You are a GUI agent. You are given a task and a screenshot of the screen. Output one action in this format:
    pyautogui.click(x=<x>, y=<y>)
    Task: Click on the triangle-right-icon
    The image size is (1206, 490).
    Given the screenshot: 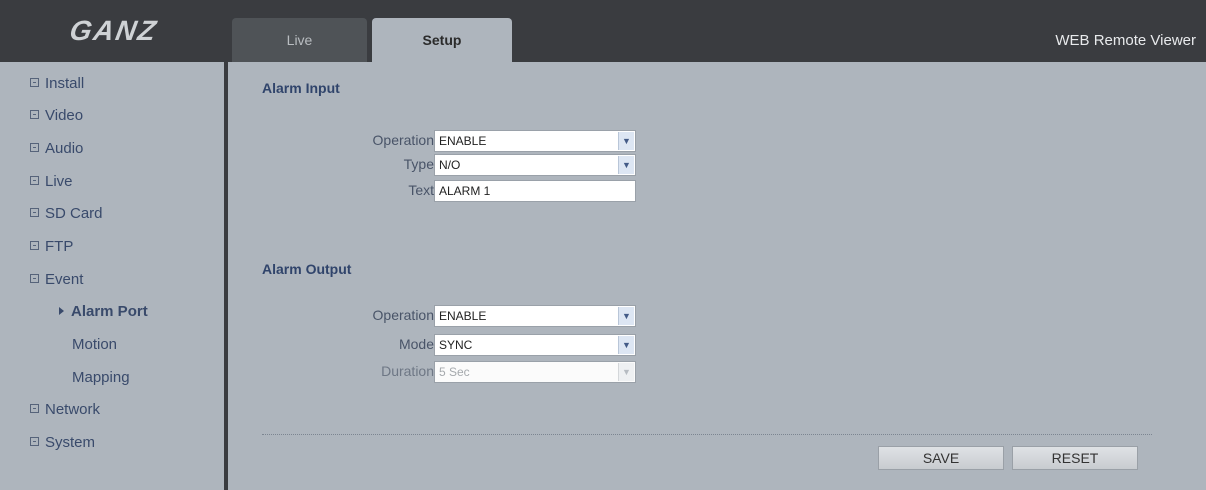 What is the action you would take?
    pyautogui.click(x=61, y=311)
    